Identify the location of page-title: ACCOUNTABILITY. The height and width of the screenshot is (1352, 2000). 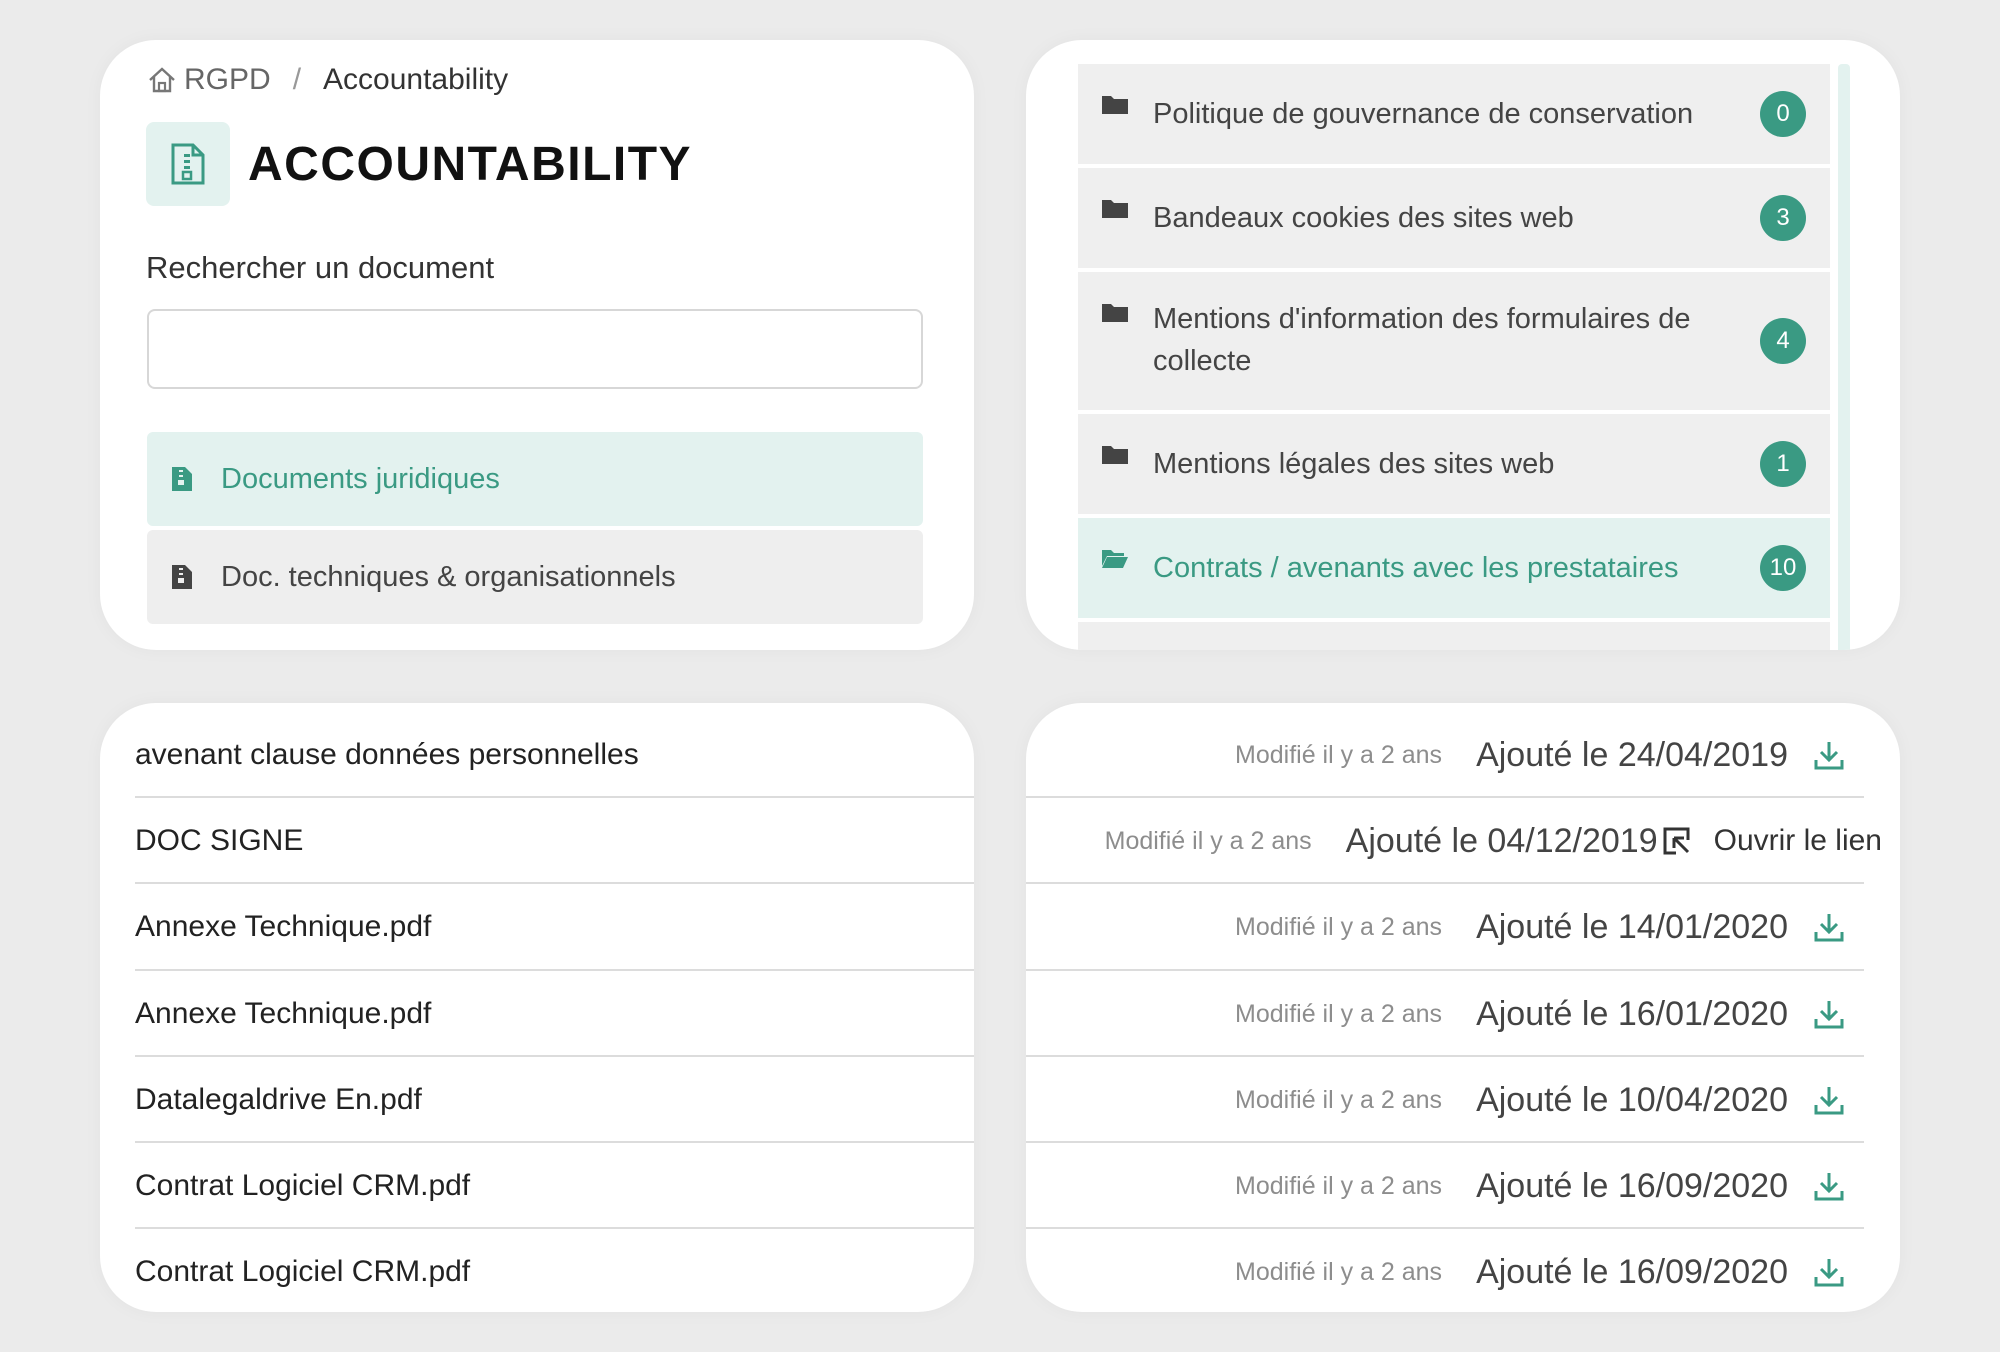
(470, 164).